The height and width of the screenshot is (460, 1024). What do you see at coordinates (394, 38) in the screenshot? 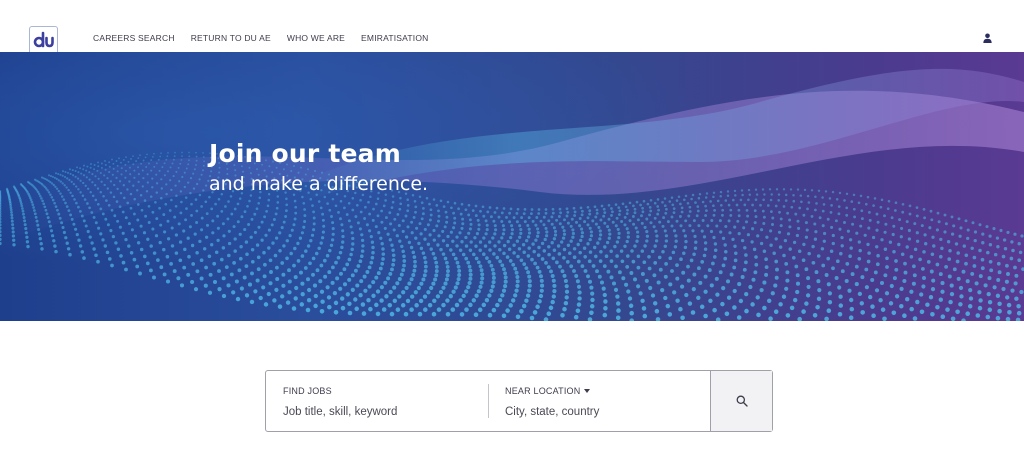
I see `nav-emiratisation: EMIRATISATION` at bounding box center [394, 38].